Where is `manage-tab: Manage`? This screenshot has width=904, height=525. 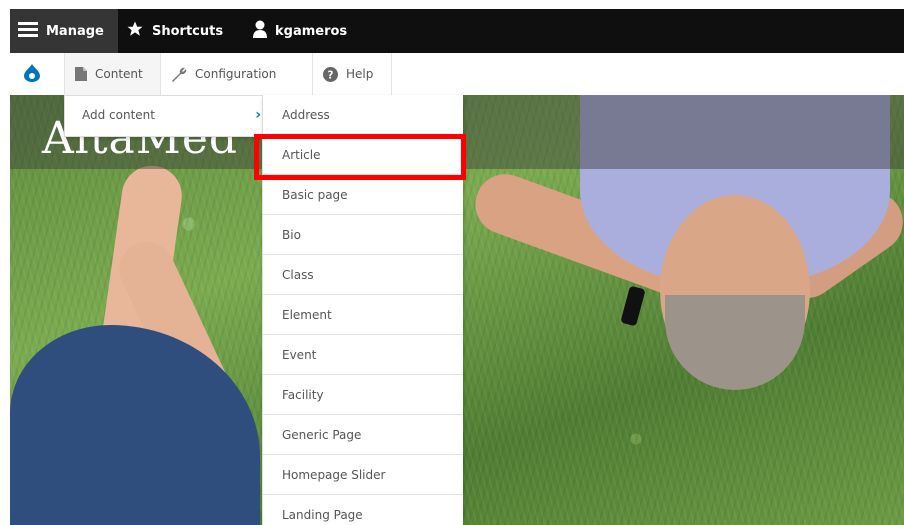
manage-tab: Manage is located at coordinates (64, 31).